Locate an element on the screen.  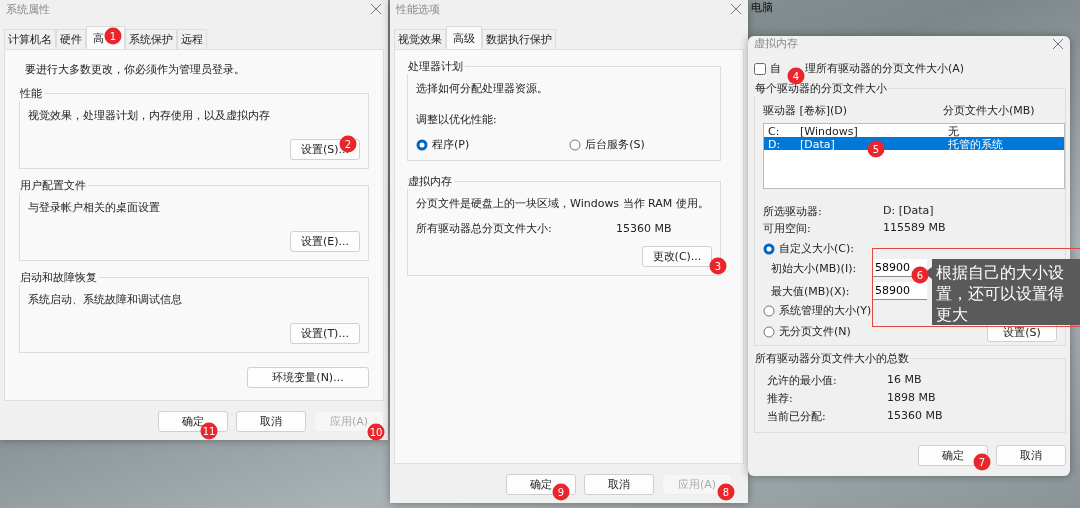
drive-row: C: [Windows] 无 is located at coordinates (914, 130).